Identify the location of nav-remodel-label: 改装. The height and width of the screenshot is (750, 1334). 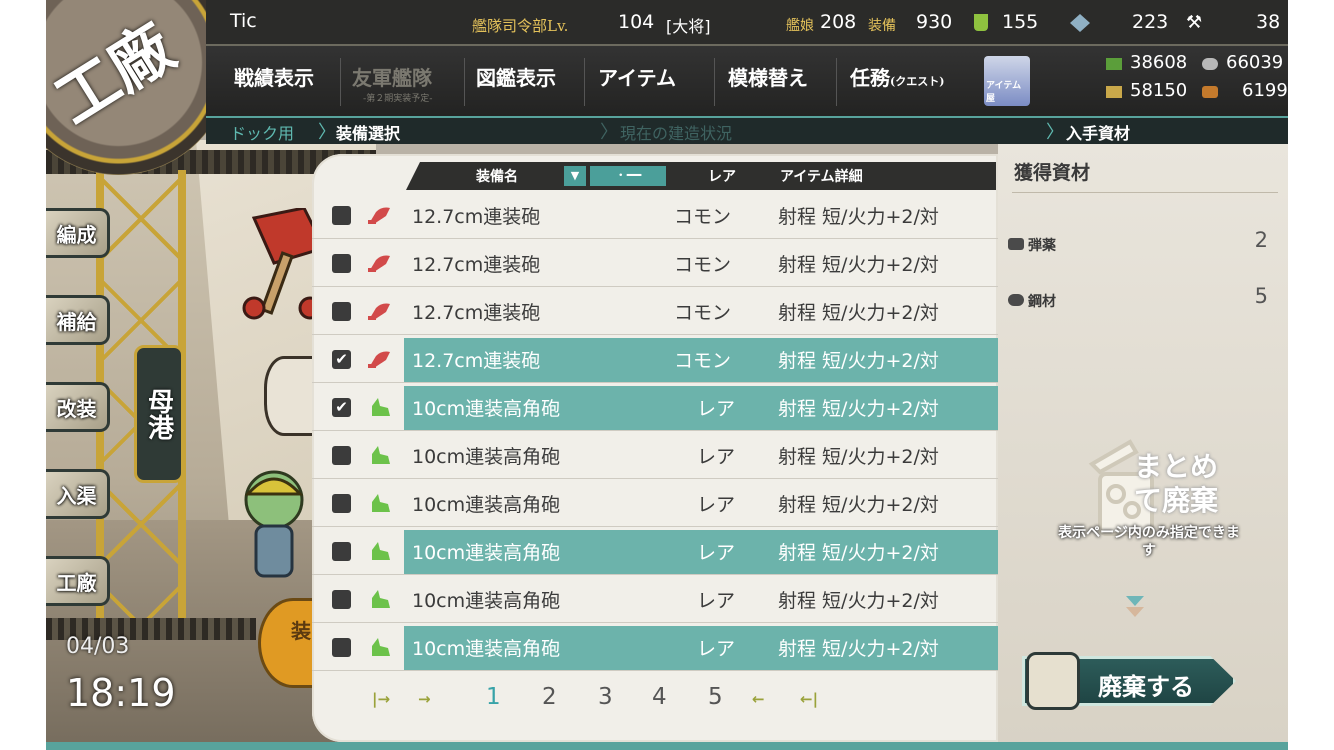
(76, 408).